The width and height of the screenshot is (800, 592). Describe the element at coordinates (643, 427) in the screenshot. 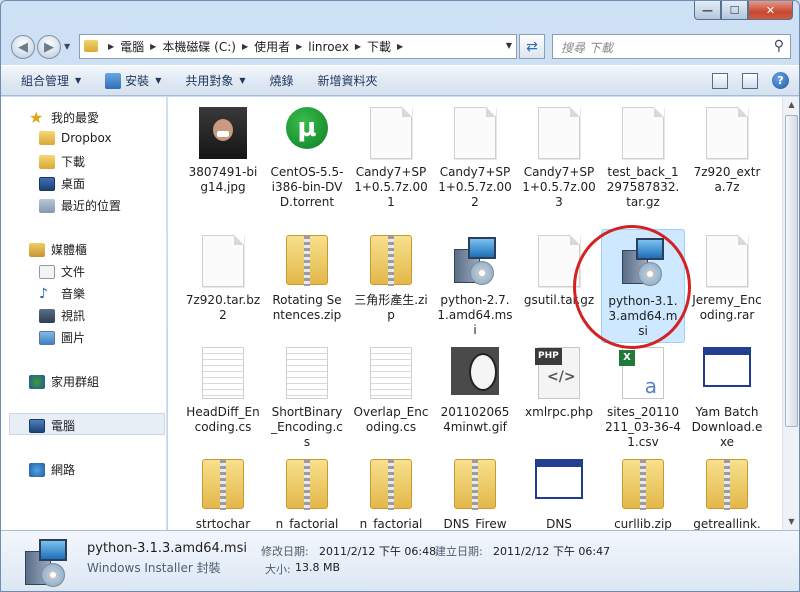

I see `file-name: sites_20110211_03-36-41.csv` at that location.